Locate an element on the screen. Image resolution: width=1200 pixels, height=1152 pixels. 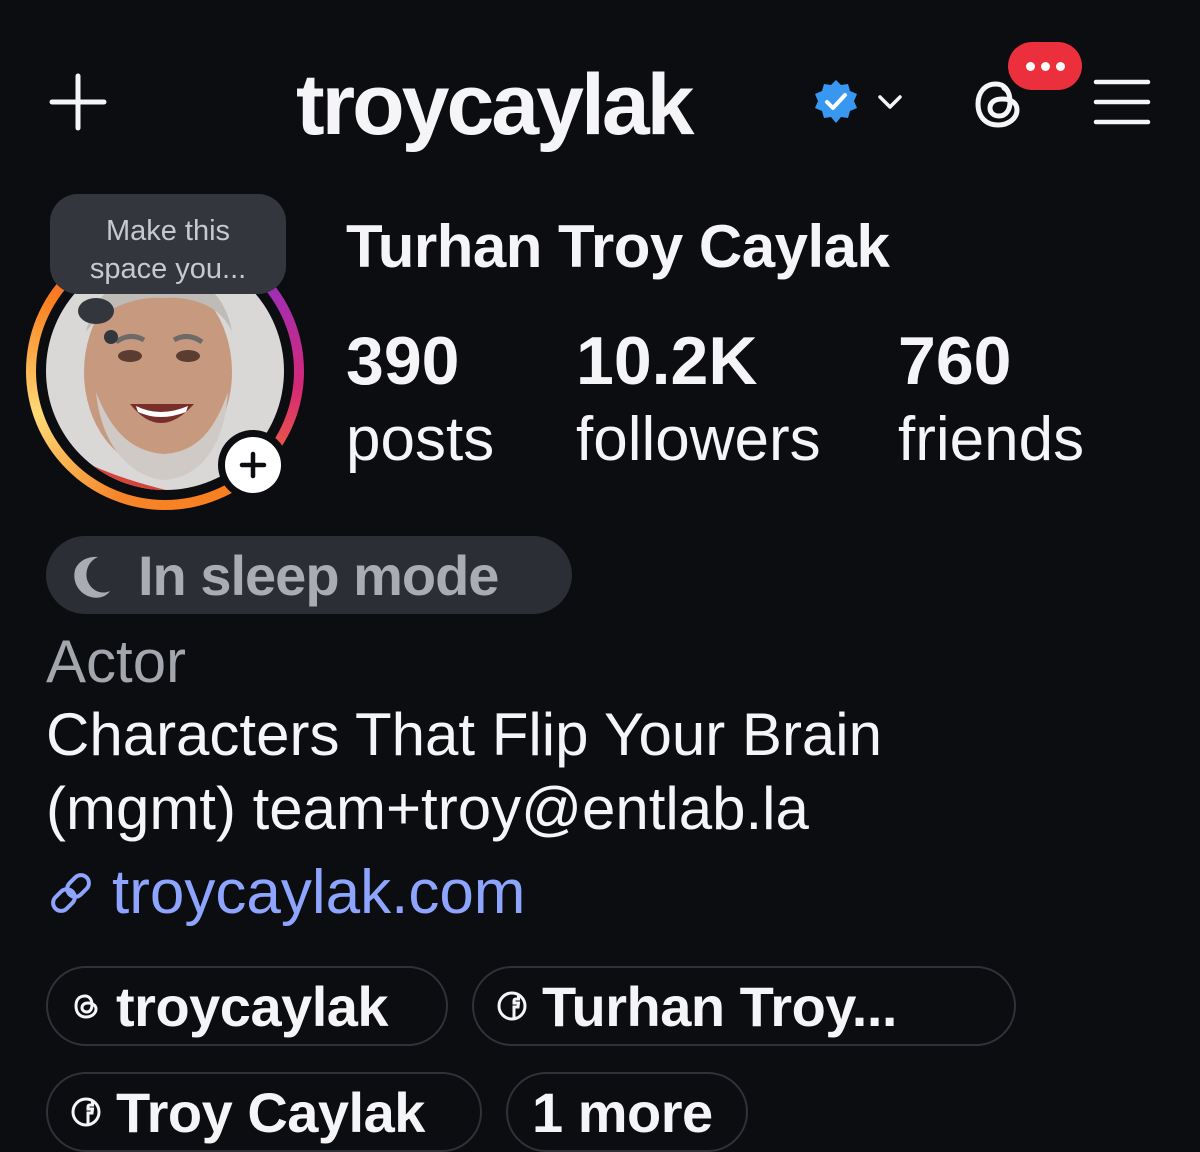
friends-label: friends is located at coordinates (991, 439).